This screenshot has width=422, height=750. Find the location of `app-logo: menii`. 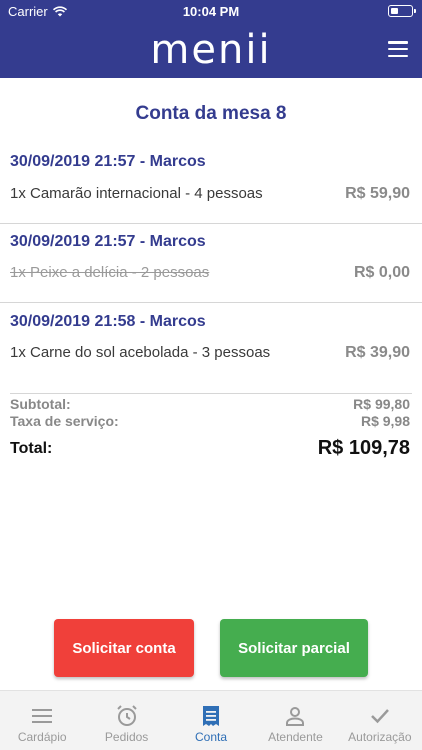

app-logo: menii is located at coordinates (211, 50).